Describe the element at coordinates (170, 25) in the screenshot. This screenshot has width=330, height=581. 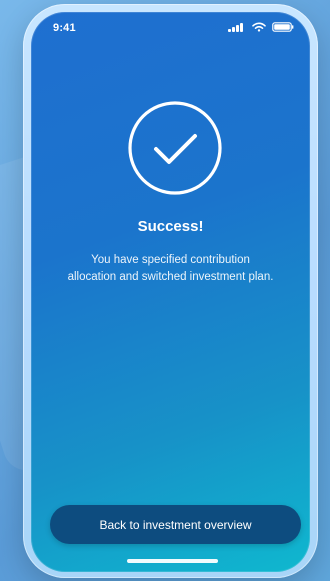
I see `status-bar: 9:41` at that location.